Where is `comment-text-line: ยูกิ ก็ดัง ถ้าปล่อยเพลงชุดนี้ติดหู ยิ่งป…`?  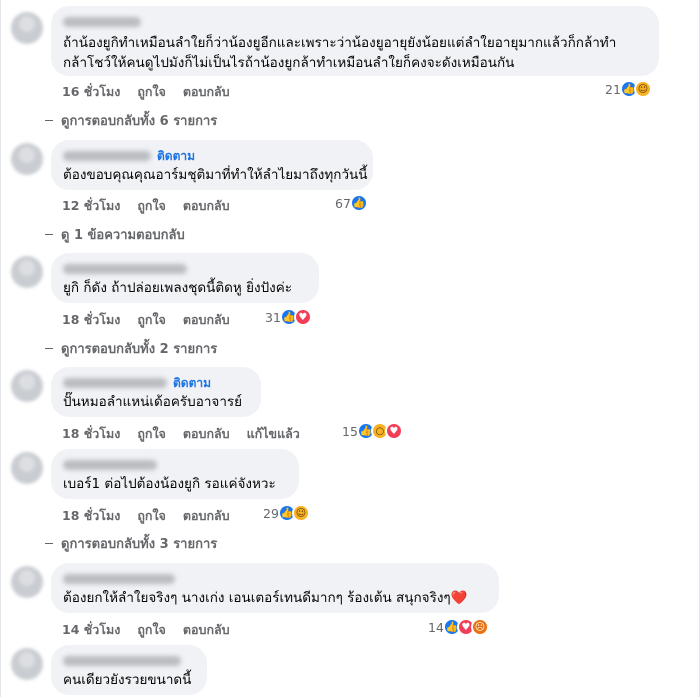 comment-text-line: ยูกิ ก็ดัง ถ้าปล่อยเพลงชุดนี้ติดหู ยิ่งป… is located at coordinates (178, 288).